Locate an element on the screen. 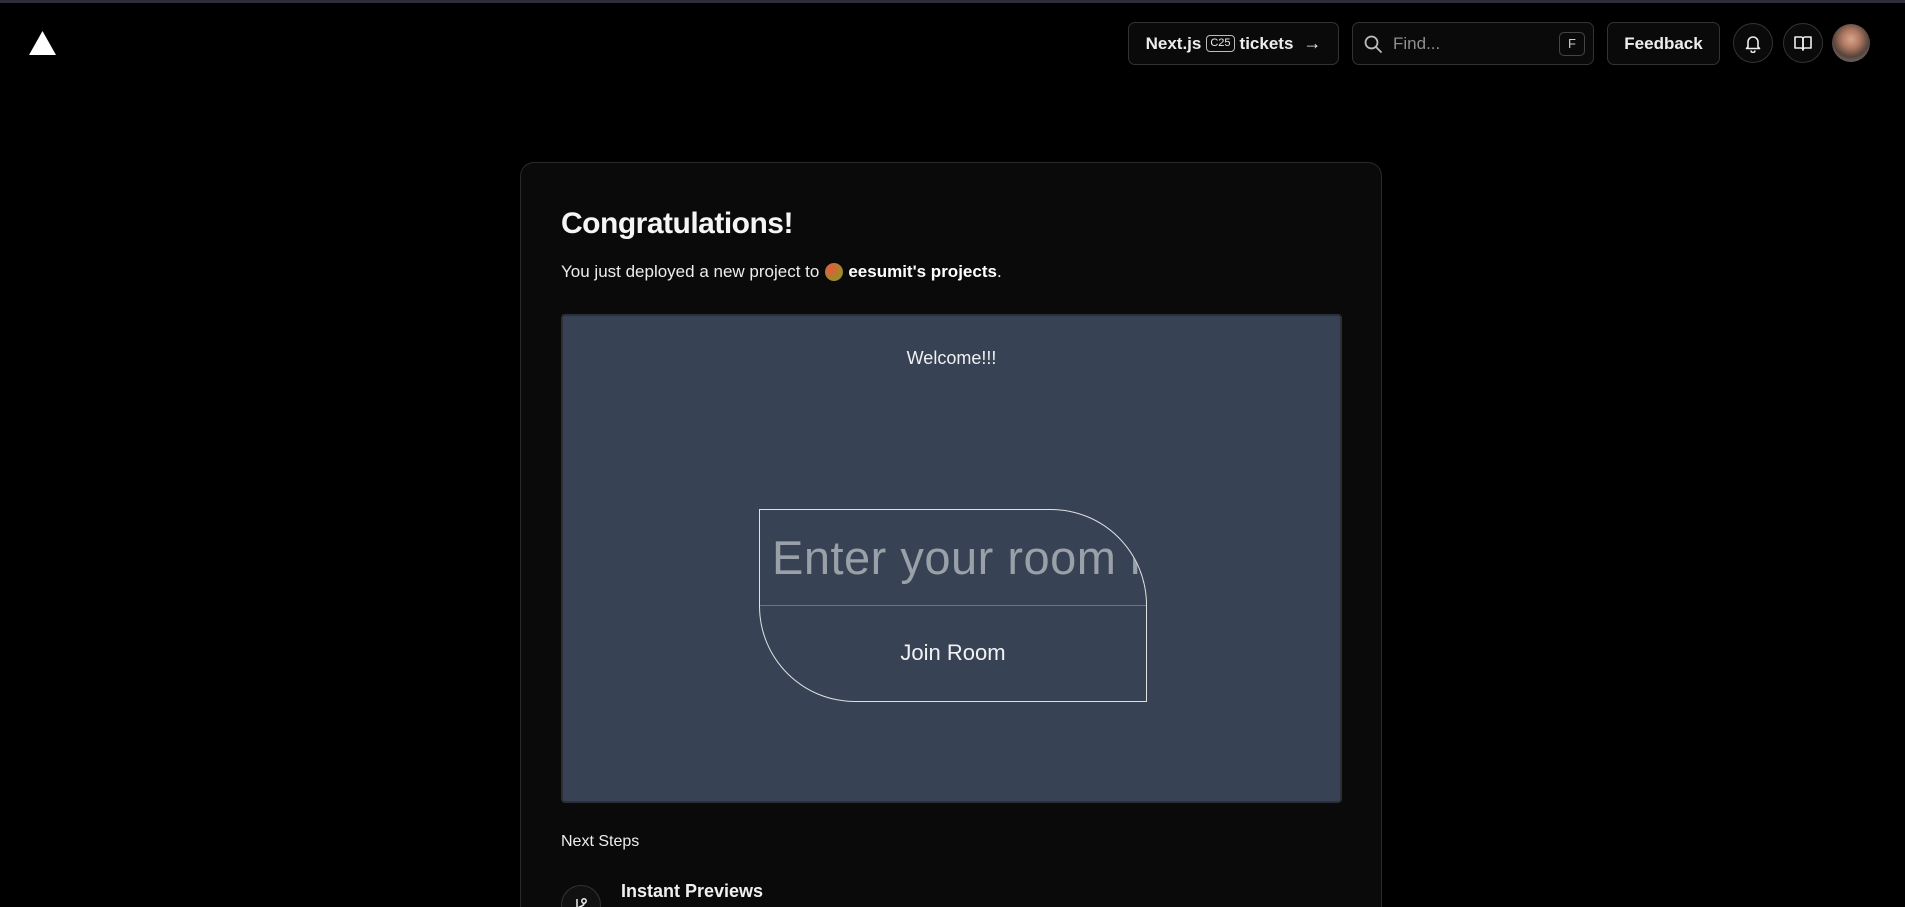 The width and height of the screenshot is (1905, 907). team-name-link: eesumit's projects is located at coordinates (922, 272).